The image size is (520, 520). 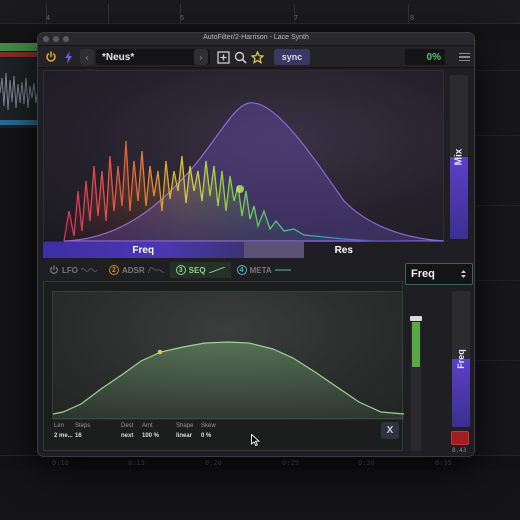 I want to click on tab-label: ADSR, so click(x=133, y=270).